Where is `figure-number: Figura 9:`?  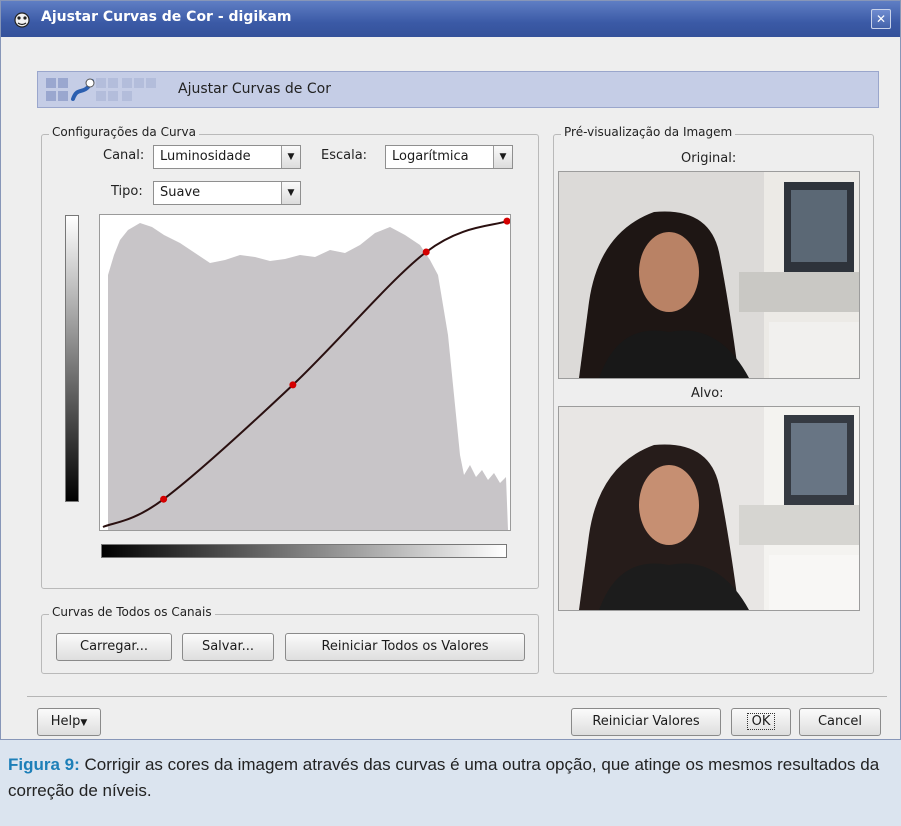 figure-number: Figura 9: is located at coordinates (44, 764).